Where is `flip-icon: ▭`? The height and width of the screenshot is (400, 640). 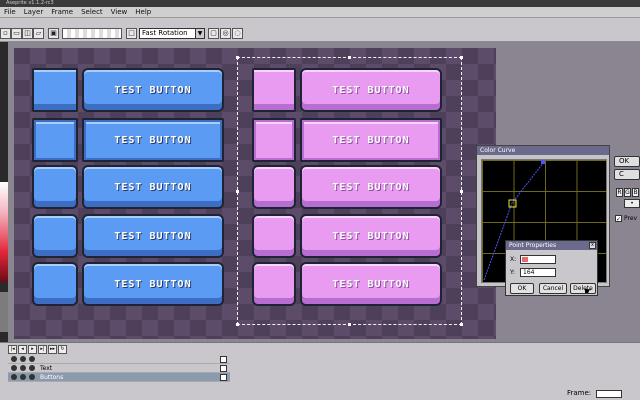
flip-icon: ▭ is located at coordinates (16, 33).